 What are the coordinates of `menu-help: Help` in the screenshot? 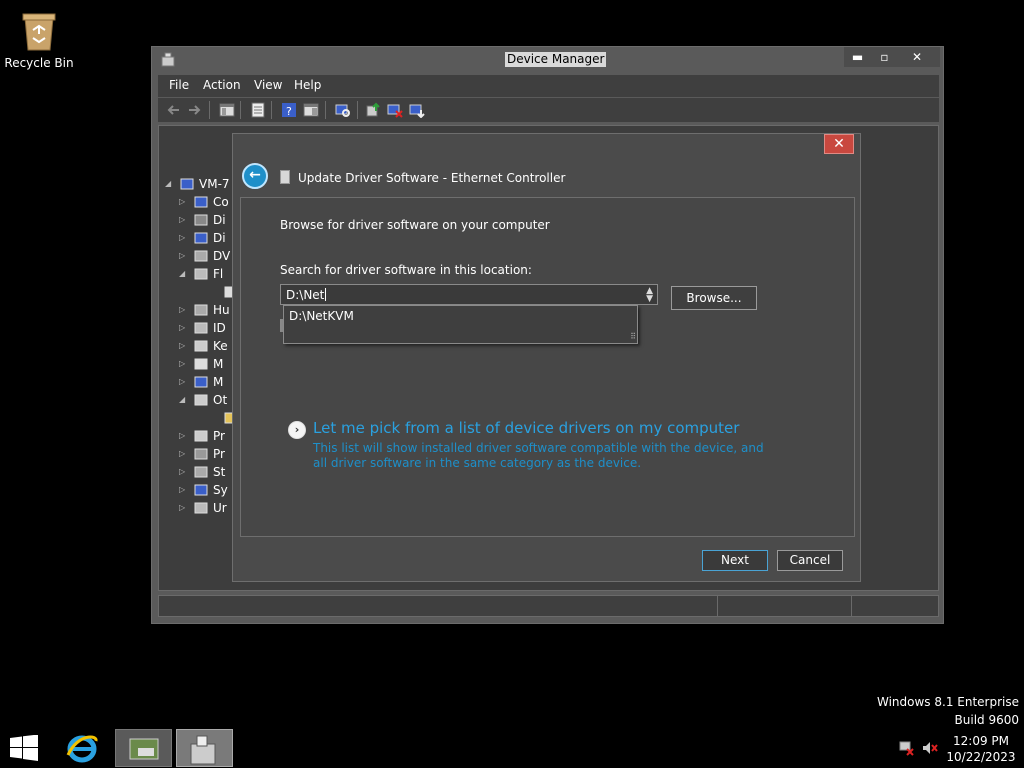 It's located at (307, 85).